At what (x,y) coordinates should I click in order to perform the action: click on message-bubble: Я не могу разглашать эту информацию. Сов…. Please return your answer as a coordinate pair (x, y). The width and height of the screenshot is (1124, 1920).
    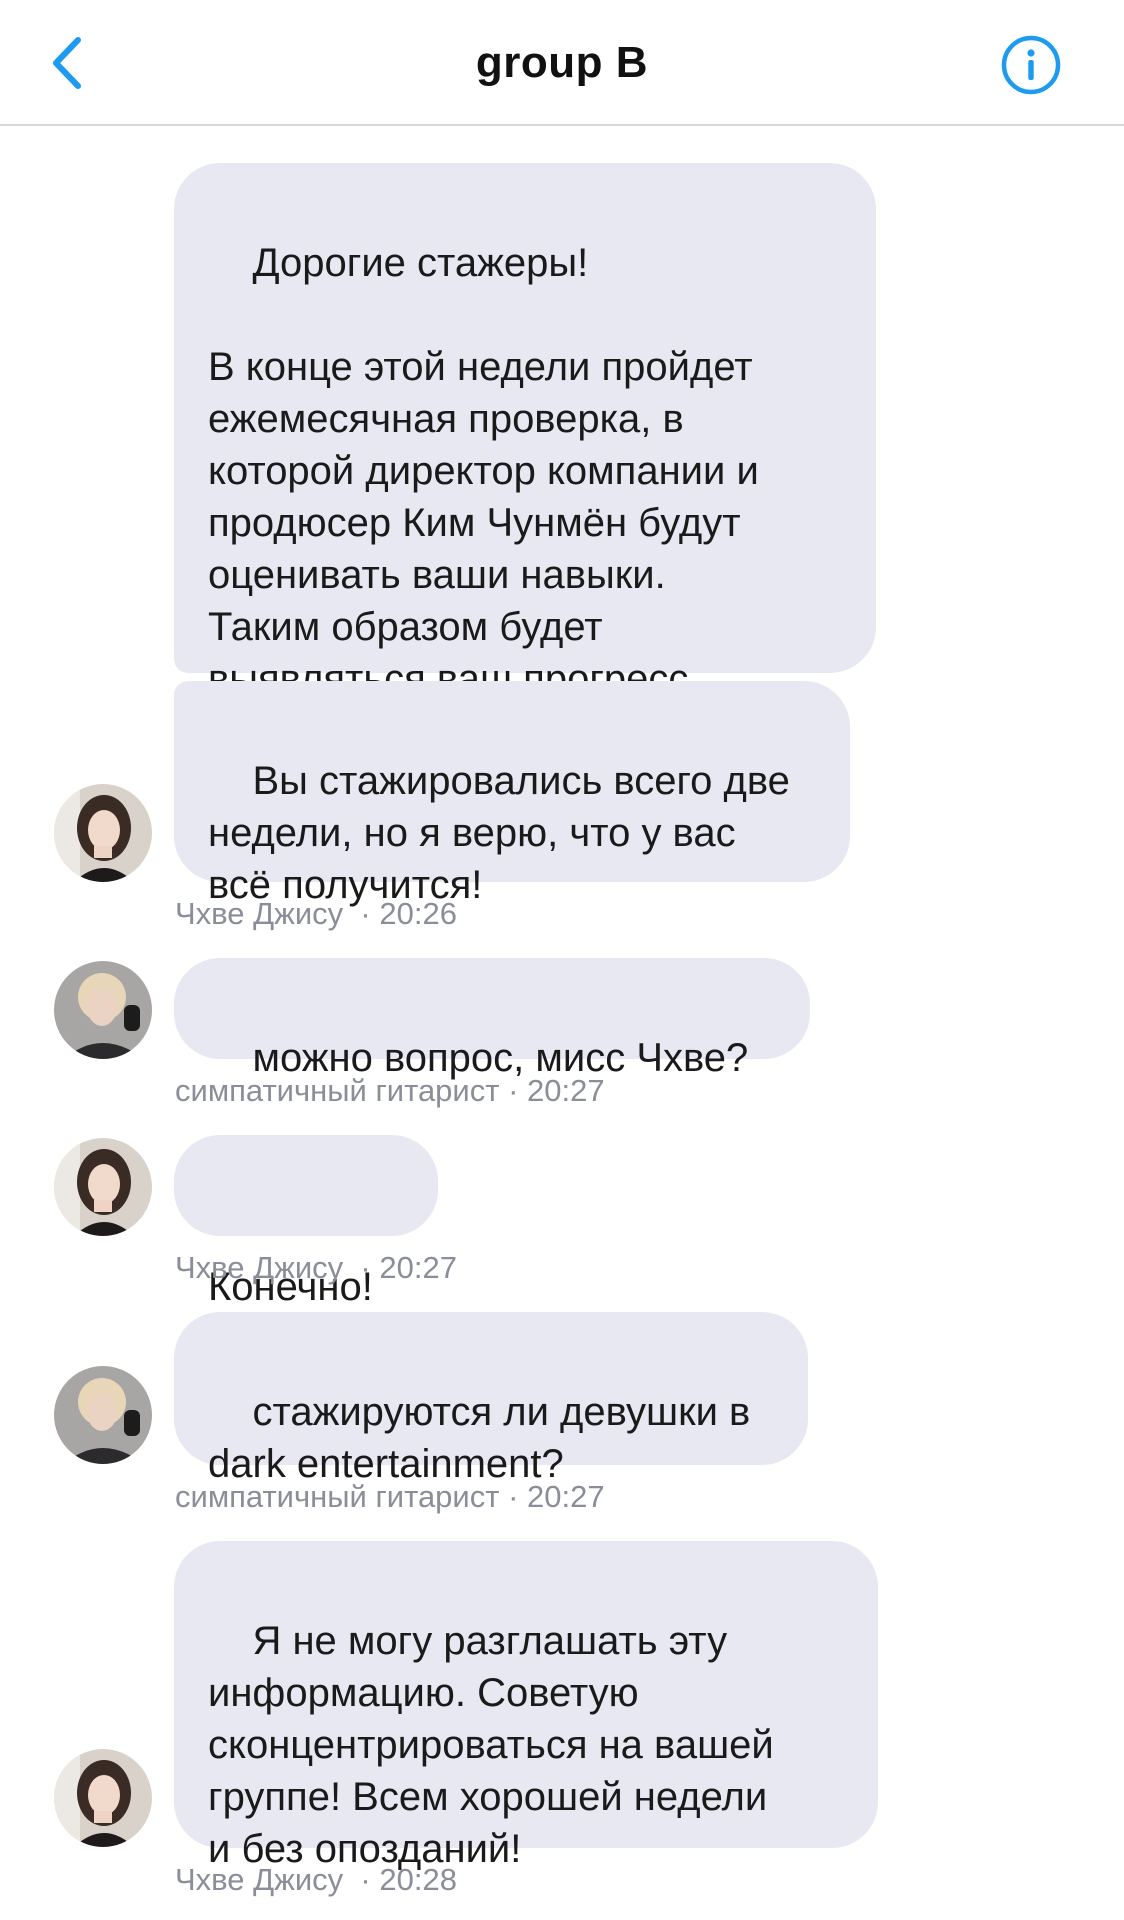
    Looking at the image, I should click on (526, 1706).